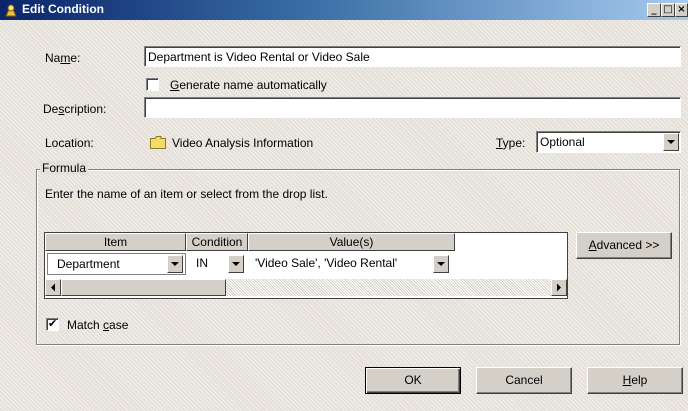 Image resolution: width=688 pixels, height=411 pixels. What do you see at coordinates (75, 109) in the screenshot?
I see `description-label: Description:` at bounding box center [75, 109].